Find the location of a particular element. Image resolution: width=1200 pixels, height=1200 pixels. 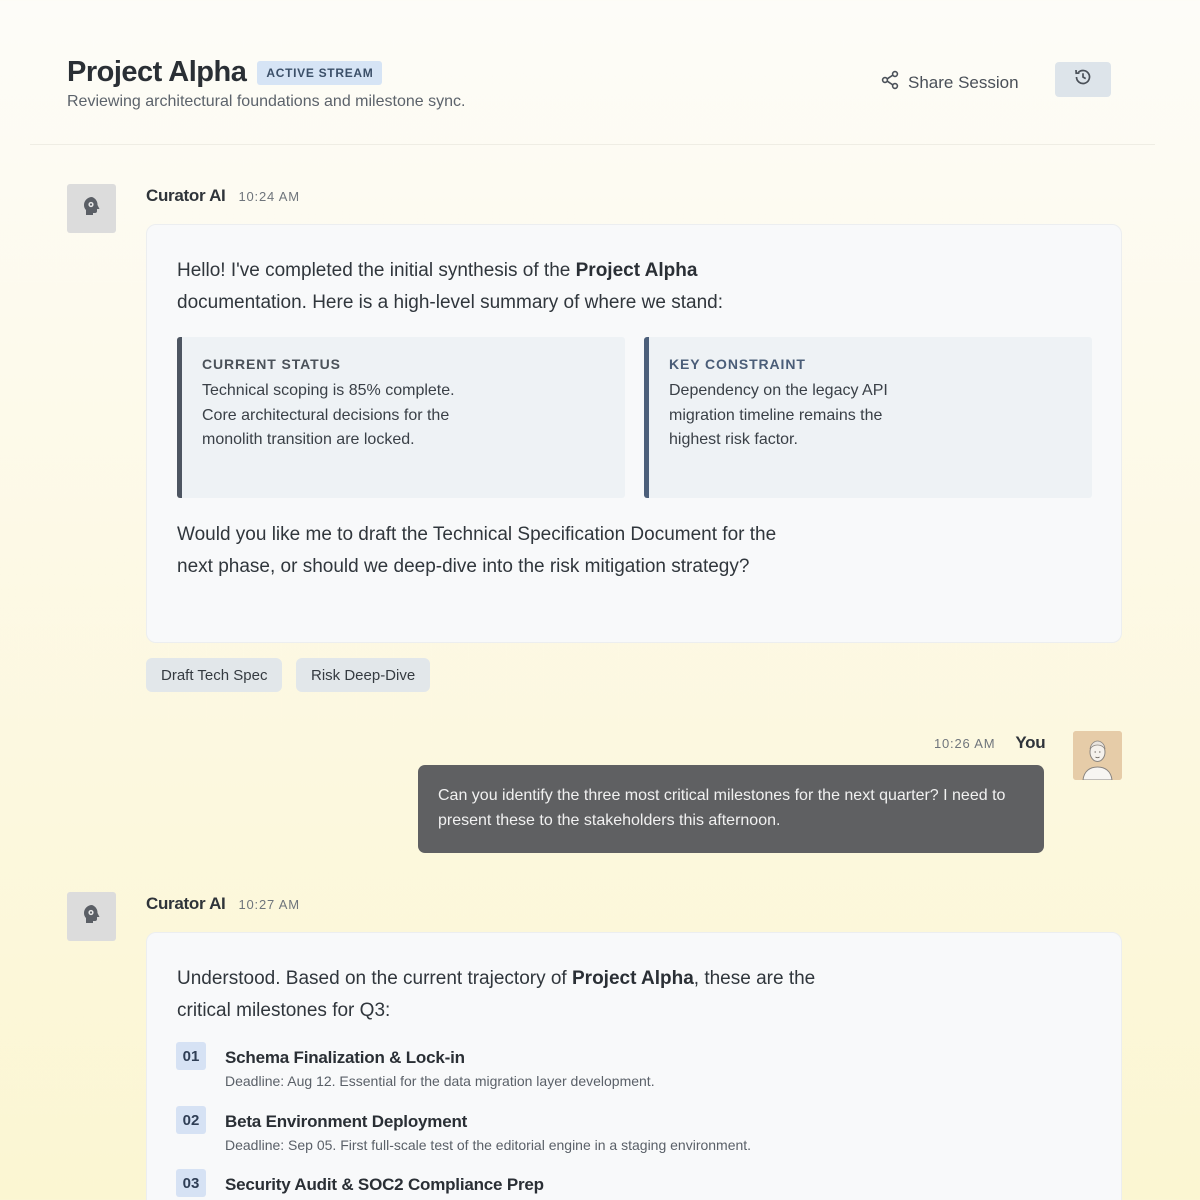

milestone-number: 03 is located at coordinates (191, 1183).